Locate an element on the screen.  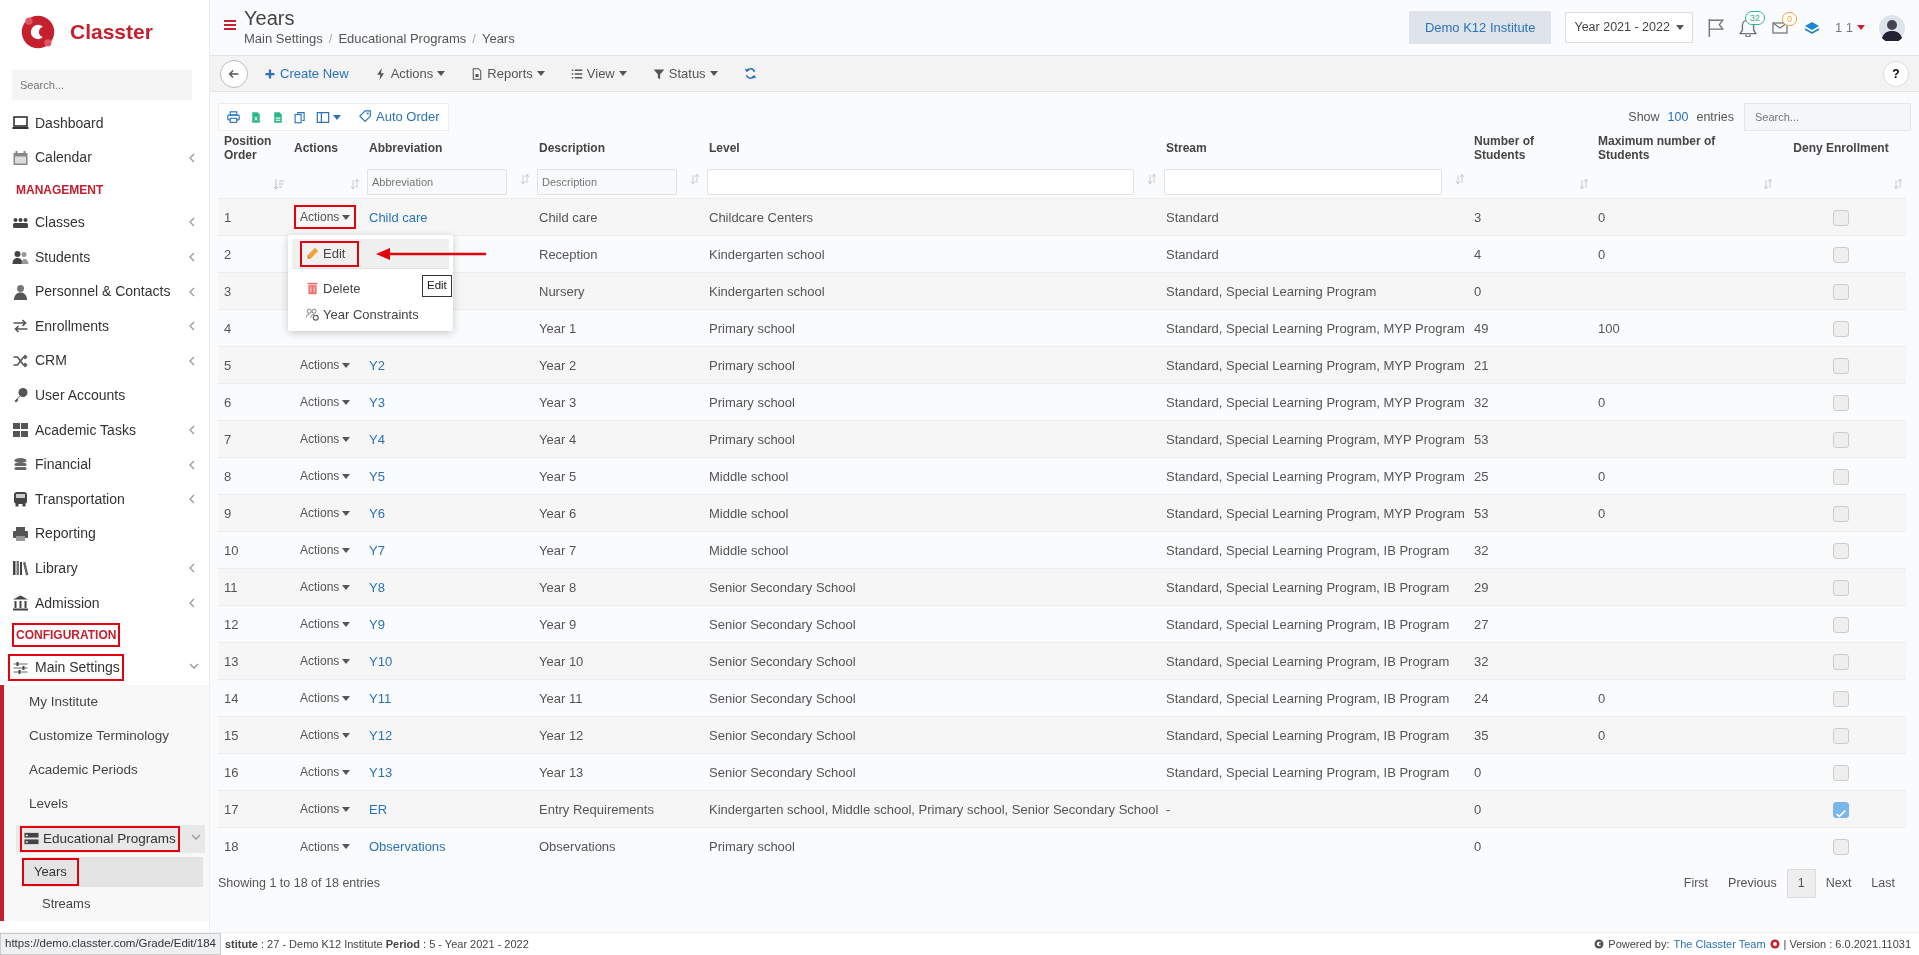
sidebar-item: Reporting is located at coordinates (54, 534).